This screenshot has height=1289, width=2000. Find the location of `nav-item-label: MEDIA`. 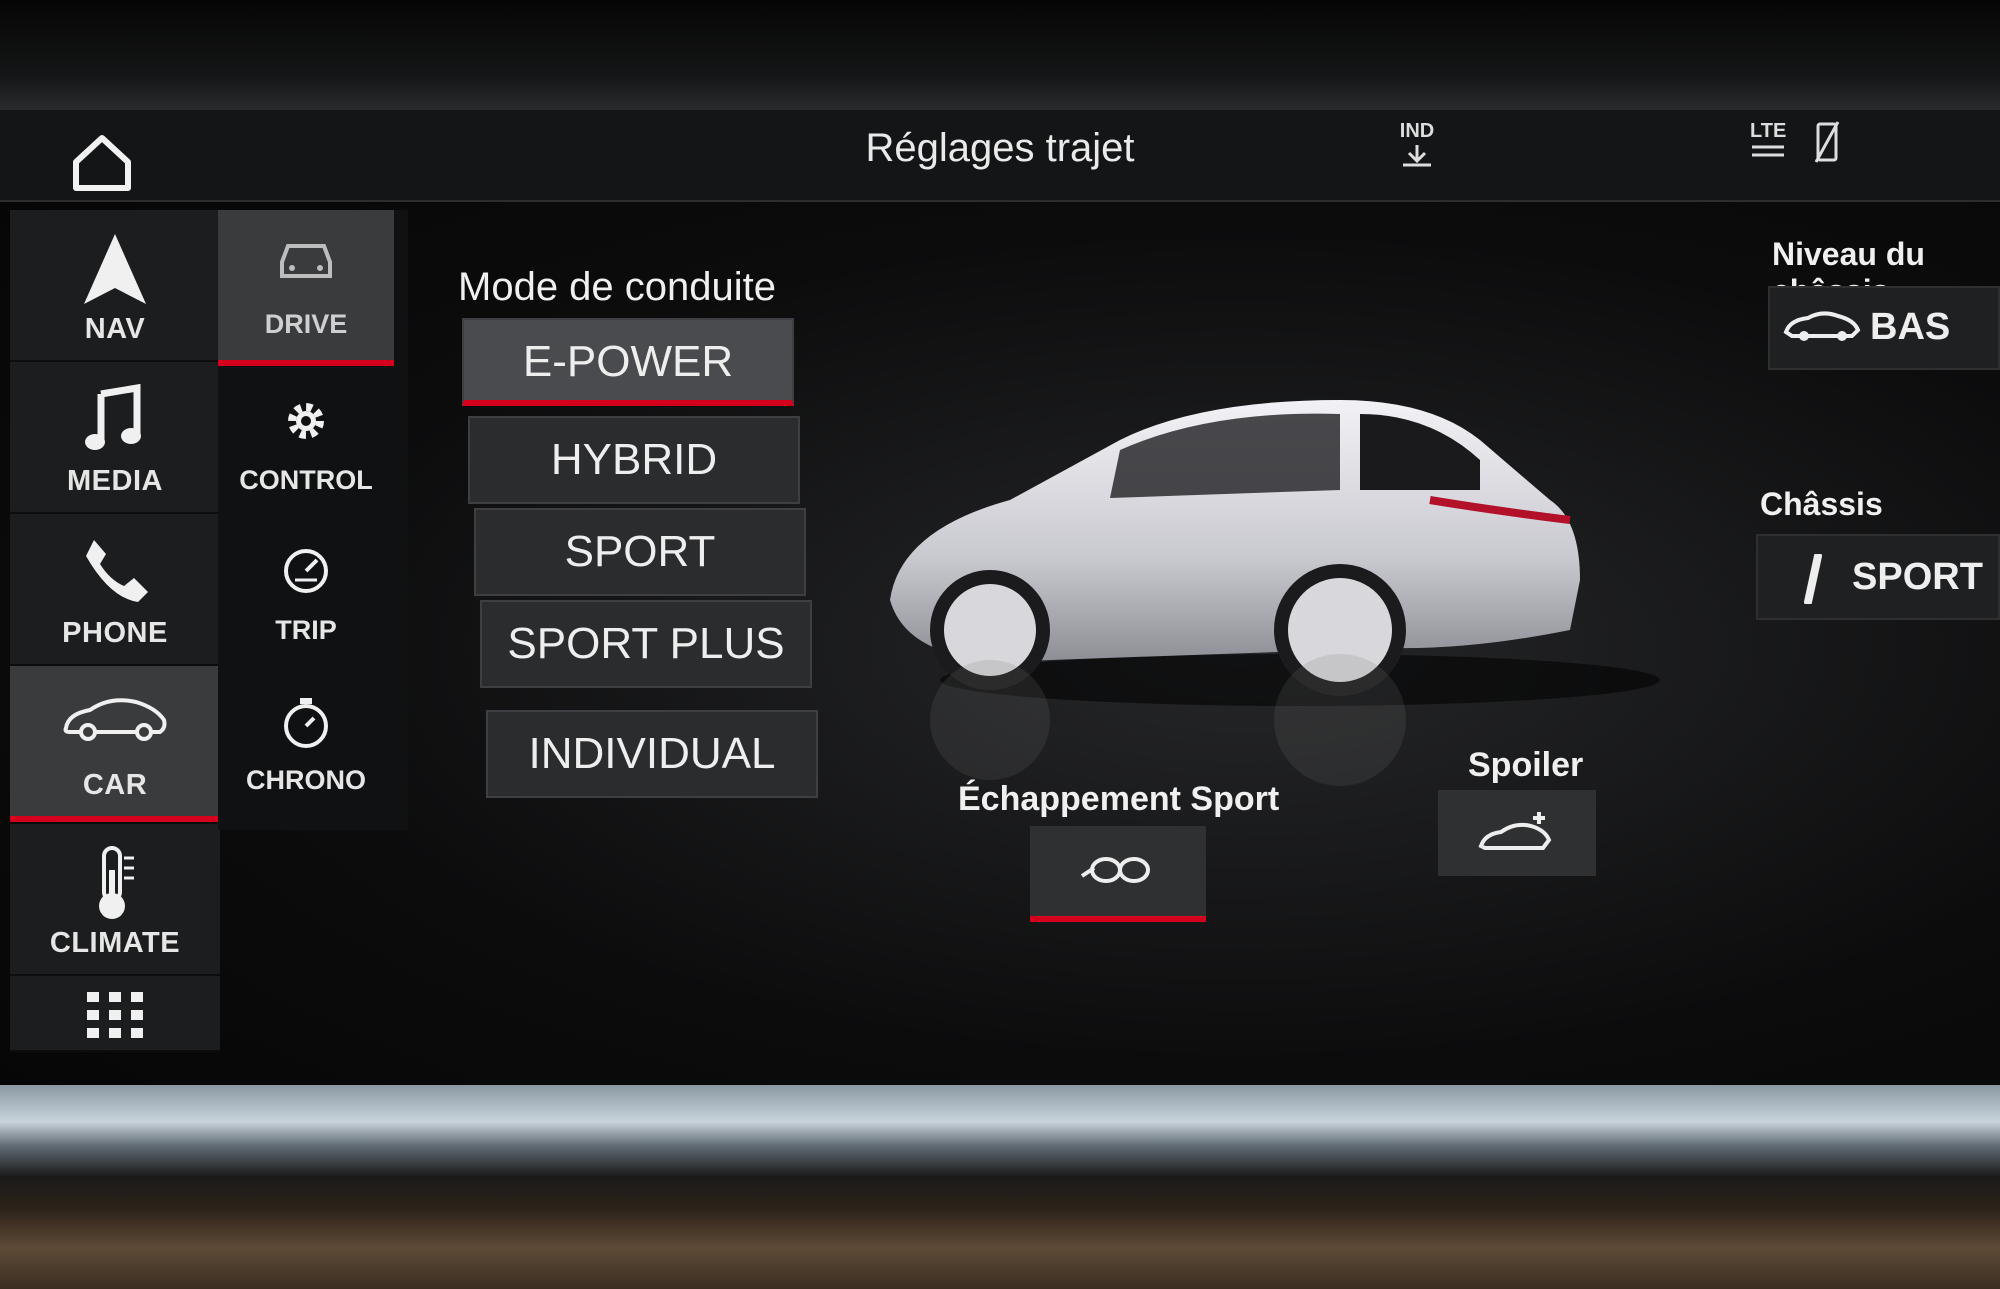

nav-item-label: MEDIA is located at coordinates (115, 481).